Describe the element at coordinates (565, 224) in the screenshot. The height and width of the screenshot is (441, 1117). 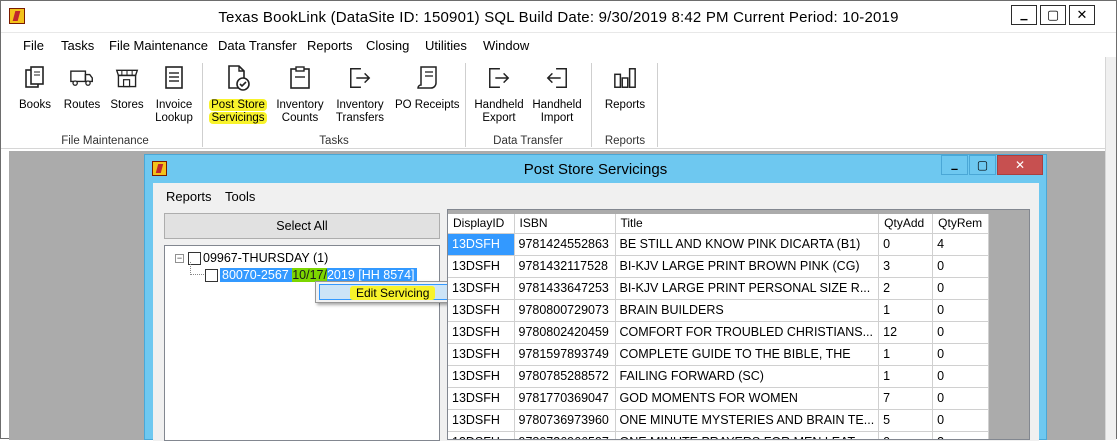
I see `column-header: ISBN` at that location.